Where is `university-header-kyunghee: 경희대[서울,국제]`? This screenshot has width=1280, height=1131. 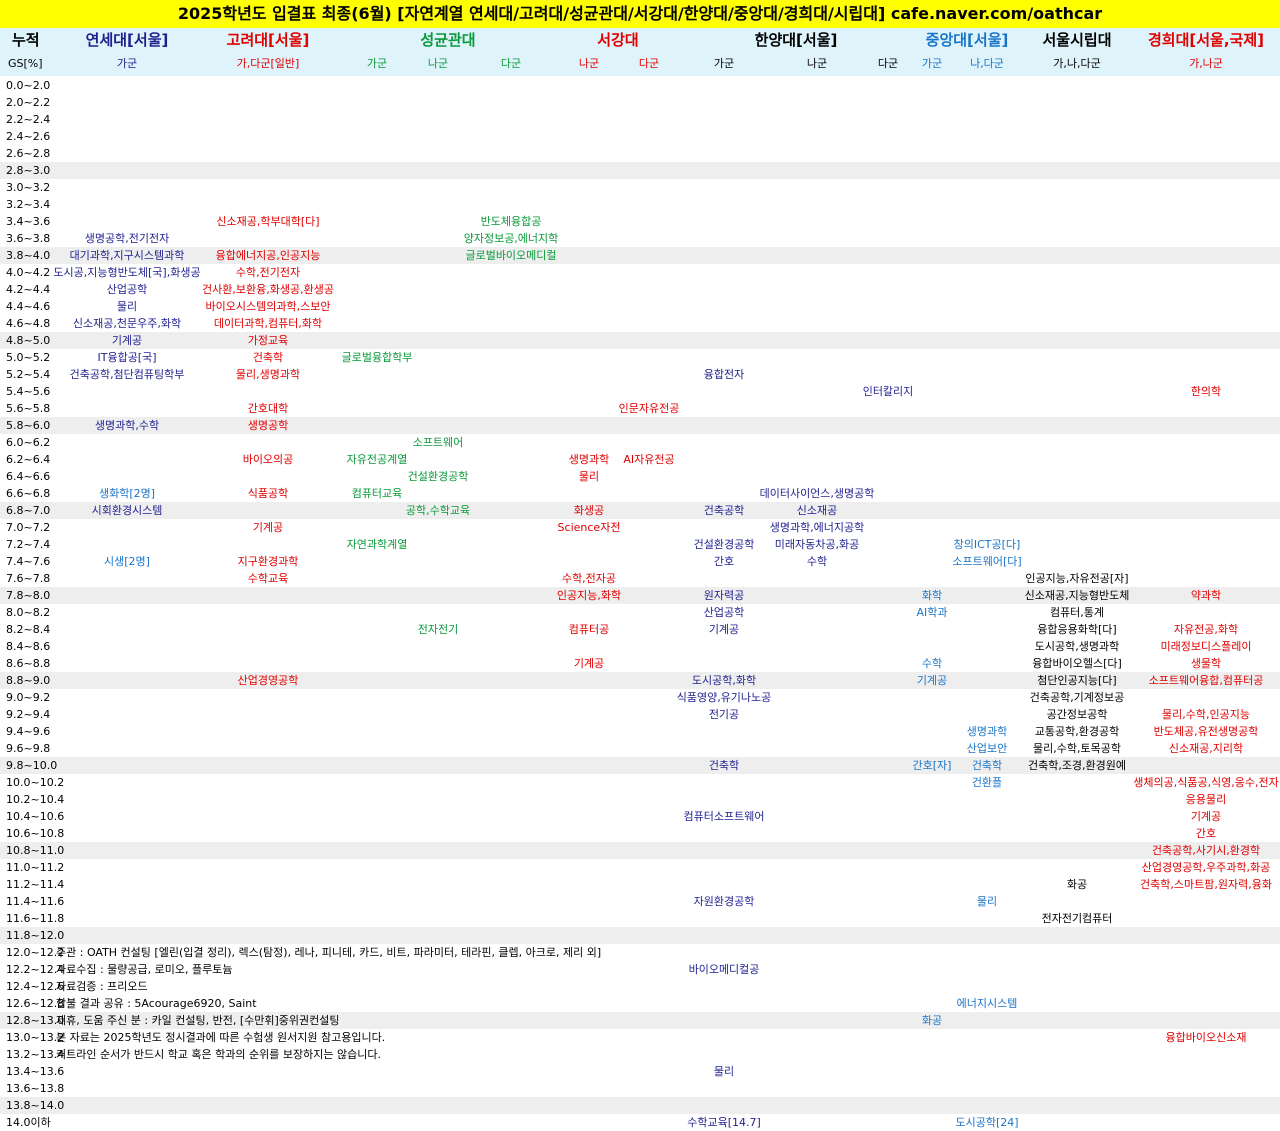
university-header-kyunghee: 경희대[서울,국제] is located at coordinates (1206, 40).